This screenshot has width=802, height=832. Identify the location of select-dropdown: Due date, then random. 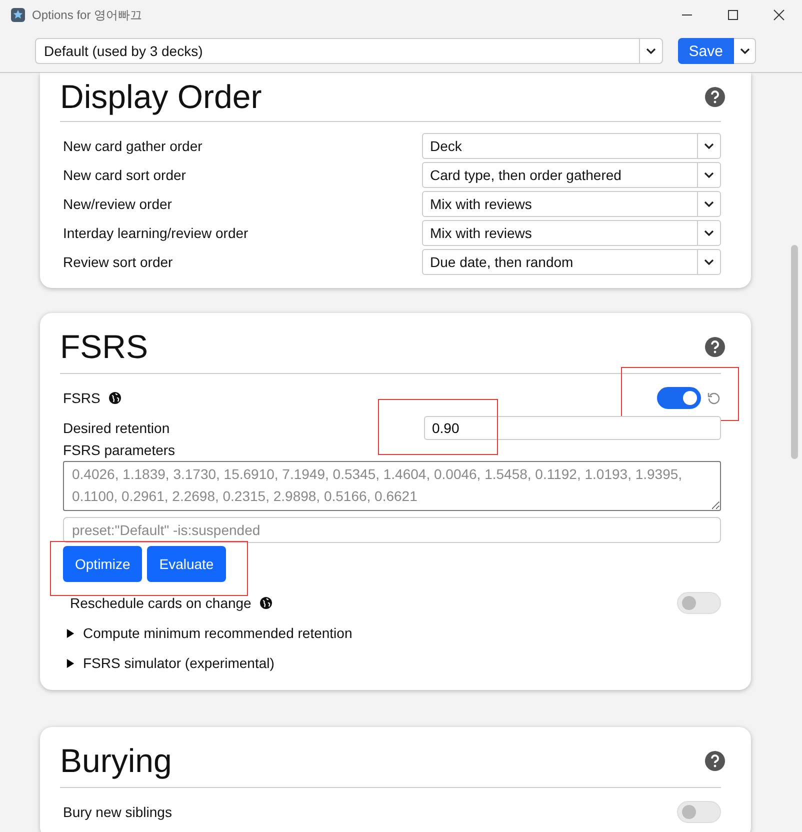
(571, 261).